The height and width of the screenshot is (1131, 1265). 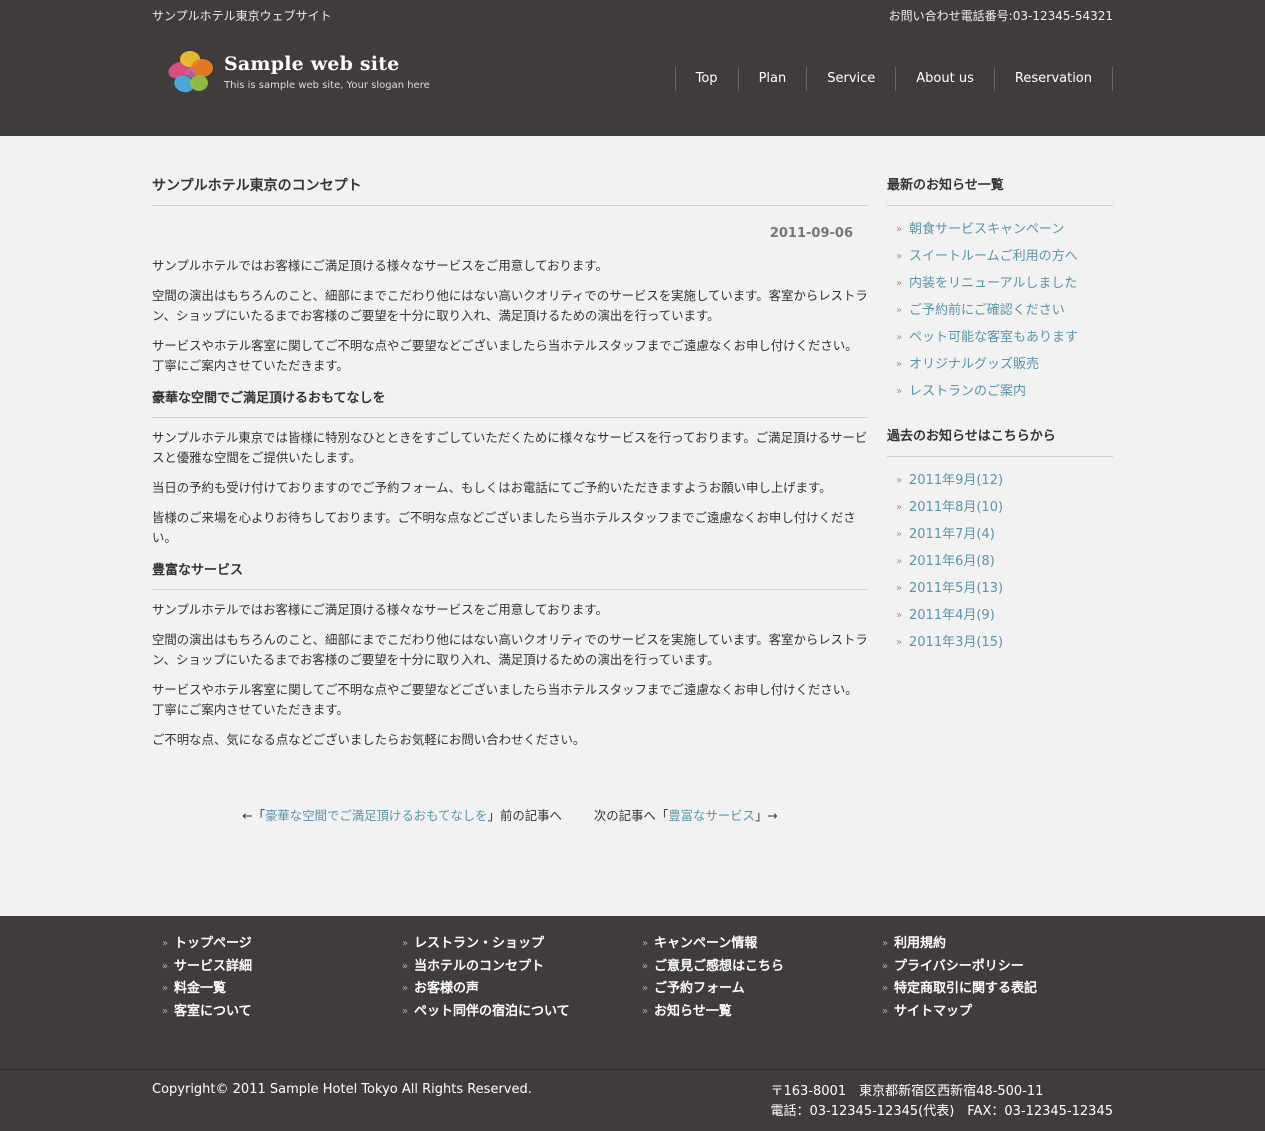 I want to click on footer-link: » プライバシーポリシー, so click(x=992, y=968).